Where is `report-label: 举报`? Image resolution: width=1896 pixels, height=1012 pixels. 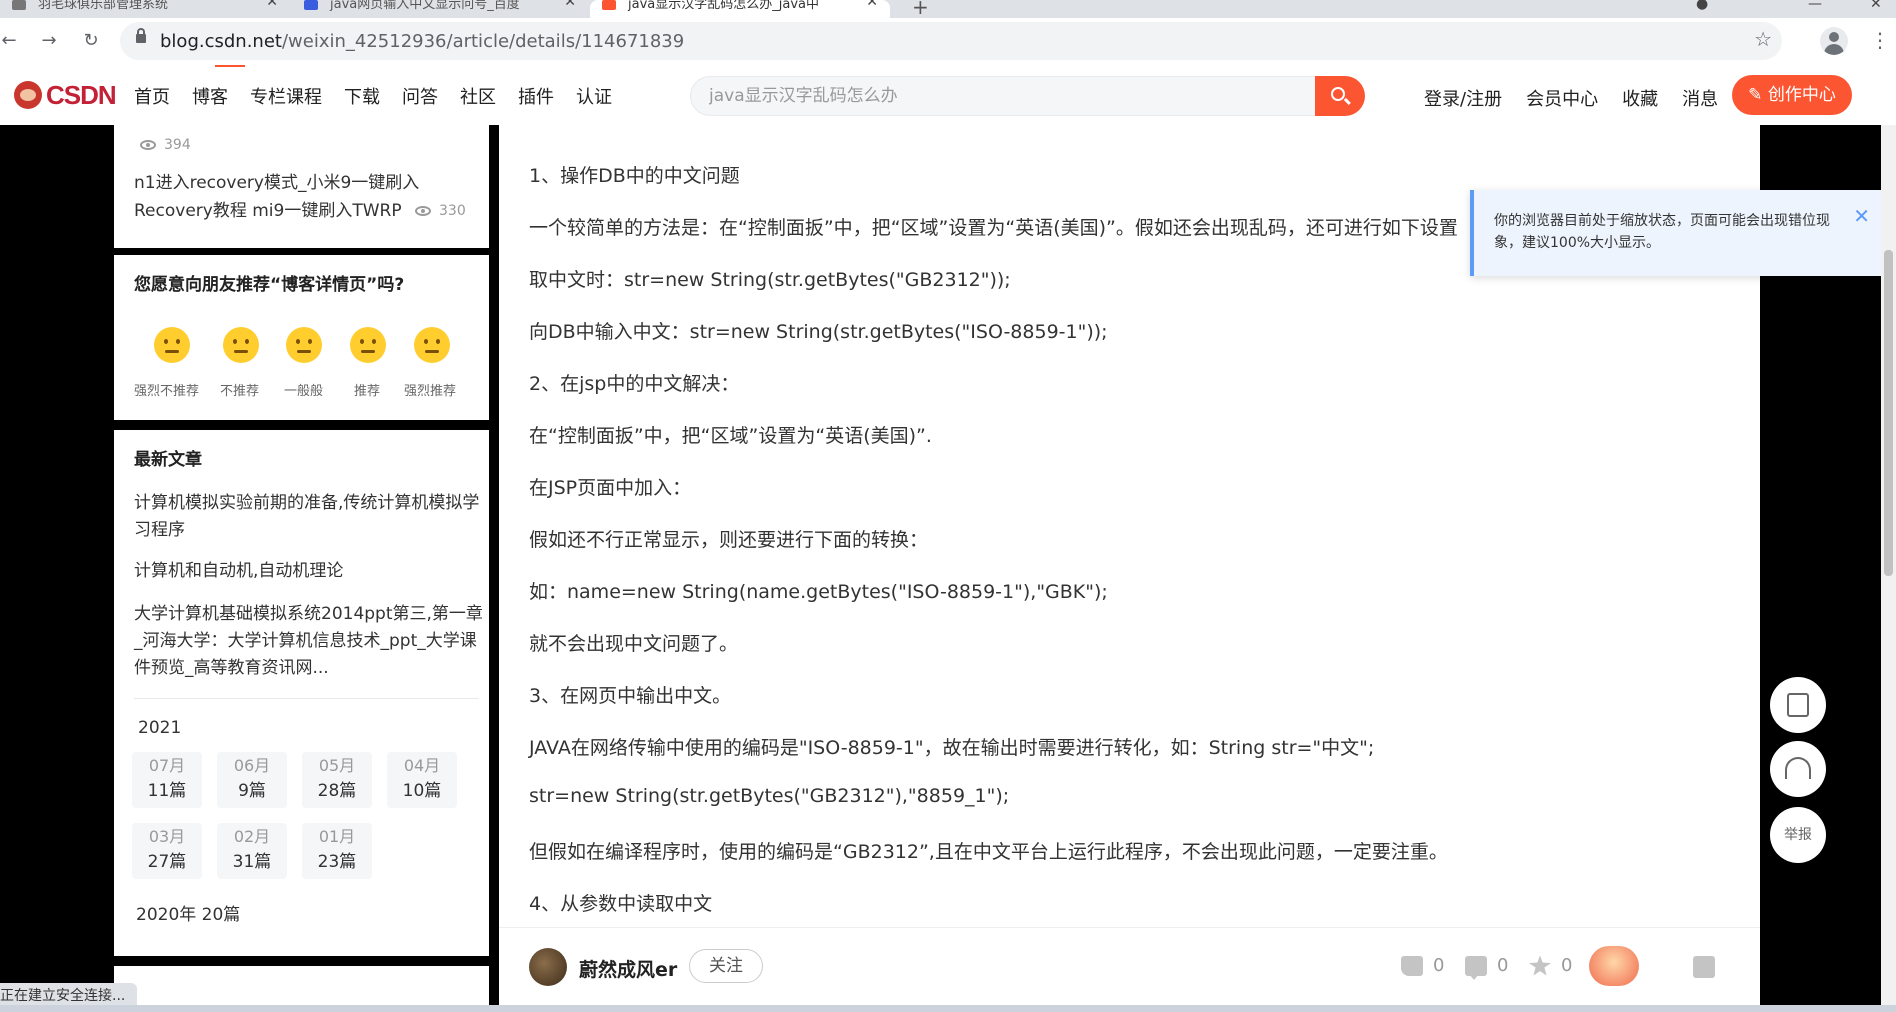 report-label: 举报 is located at coordinates (1798, 835).